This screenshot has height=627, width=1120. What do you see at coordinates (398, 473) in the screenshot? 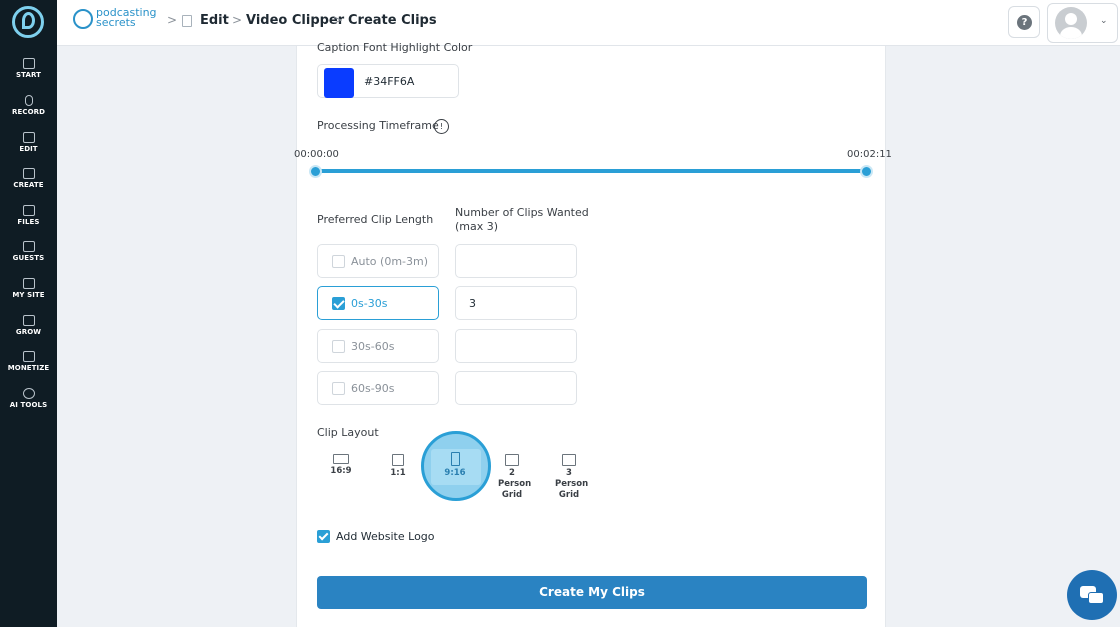
I see `layout-label: 1:1` at bounding box center [398, 473].